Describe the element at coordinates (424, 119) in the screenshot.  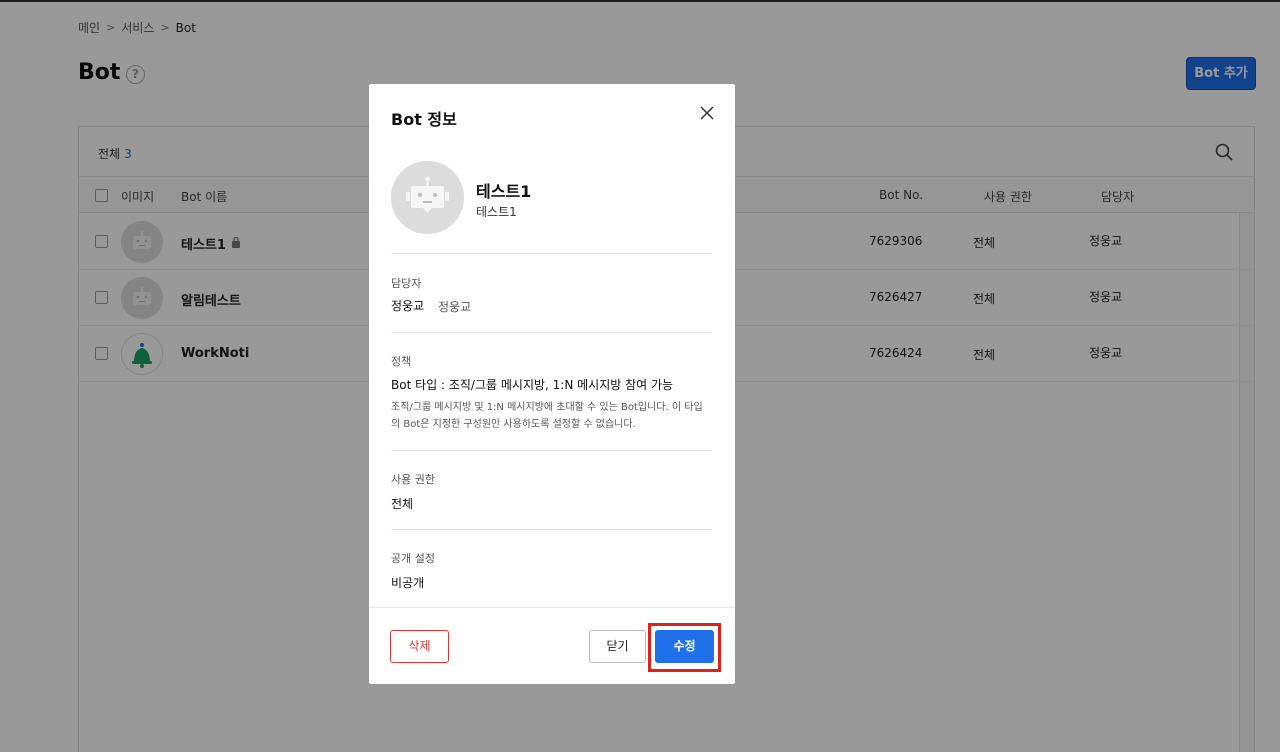
I see `dialog-title: Bot 정보` at that location.